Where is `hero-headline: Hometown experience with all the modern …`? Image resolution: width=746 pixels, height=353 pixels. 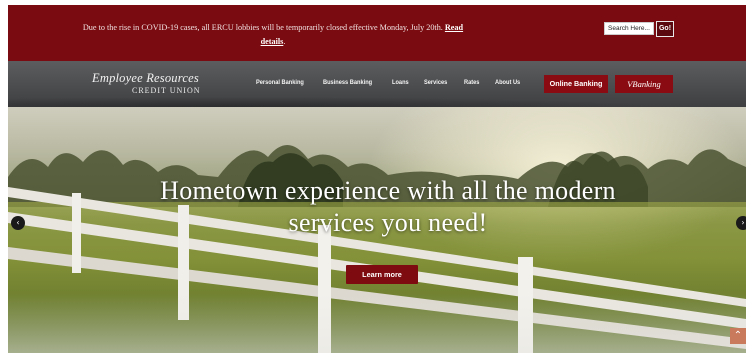
hero-headline: Hometown experience with all the modern … is located at coordinates (388, 206).